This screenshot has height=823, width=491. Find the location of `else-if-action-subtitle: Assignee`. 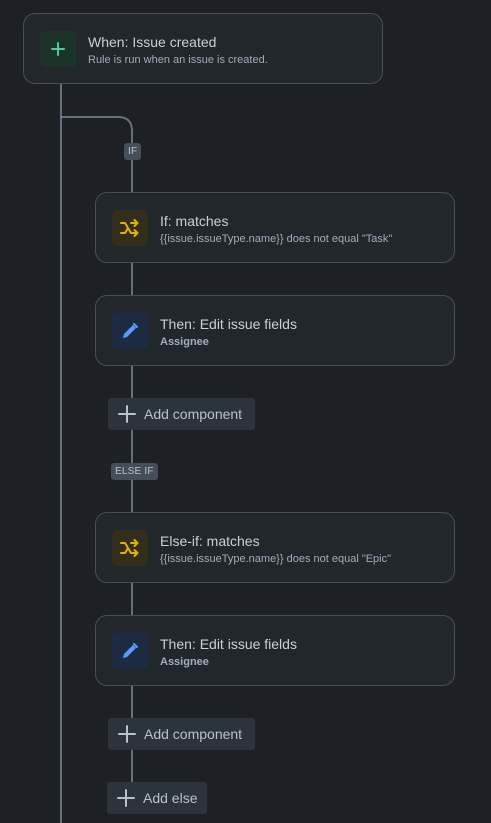

else-if-action-subtitle: Assignee is located at coordinates (184, 662).